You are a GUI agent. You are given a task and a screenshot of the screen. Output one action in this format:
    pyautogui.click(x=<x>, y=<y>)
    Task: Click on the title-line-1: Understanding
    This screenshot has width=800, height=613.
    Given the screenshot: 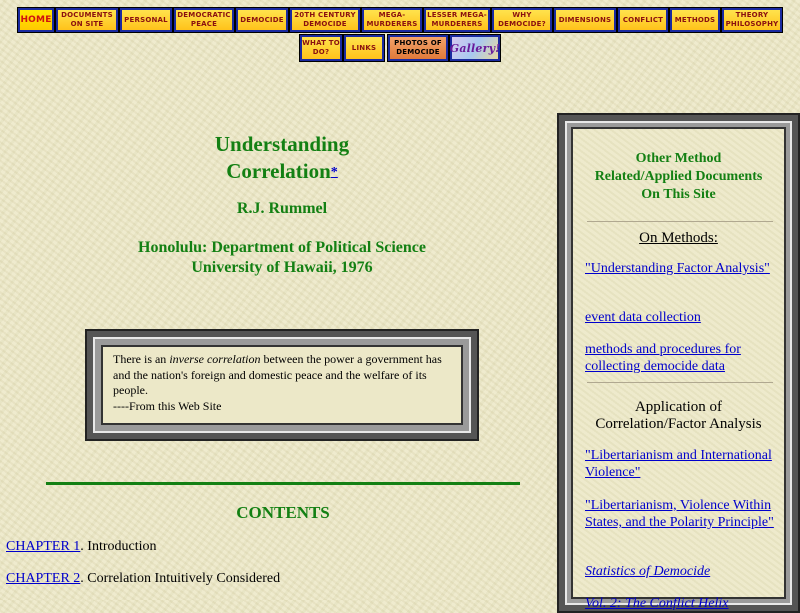 What is the action you would take?
    pyautogui.click(x=282, y=144)
    